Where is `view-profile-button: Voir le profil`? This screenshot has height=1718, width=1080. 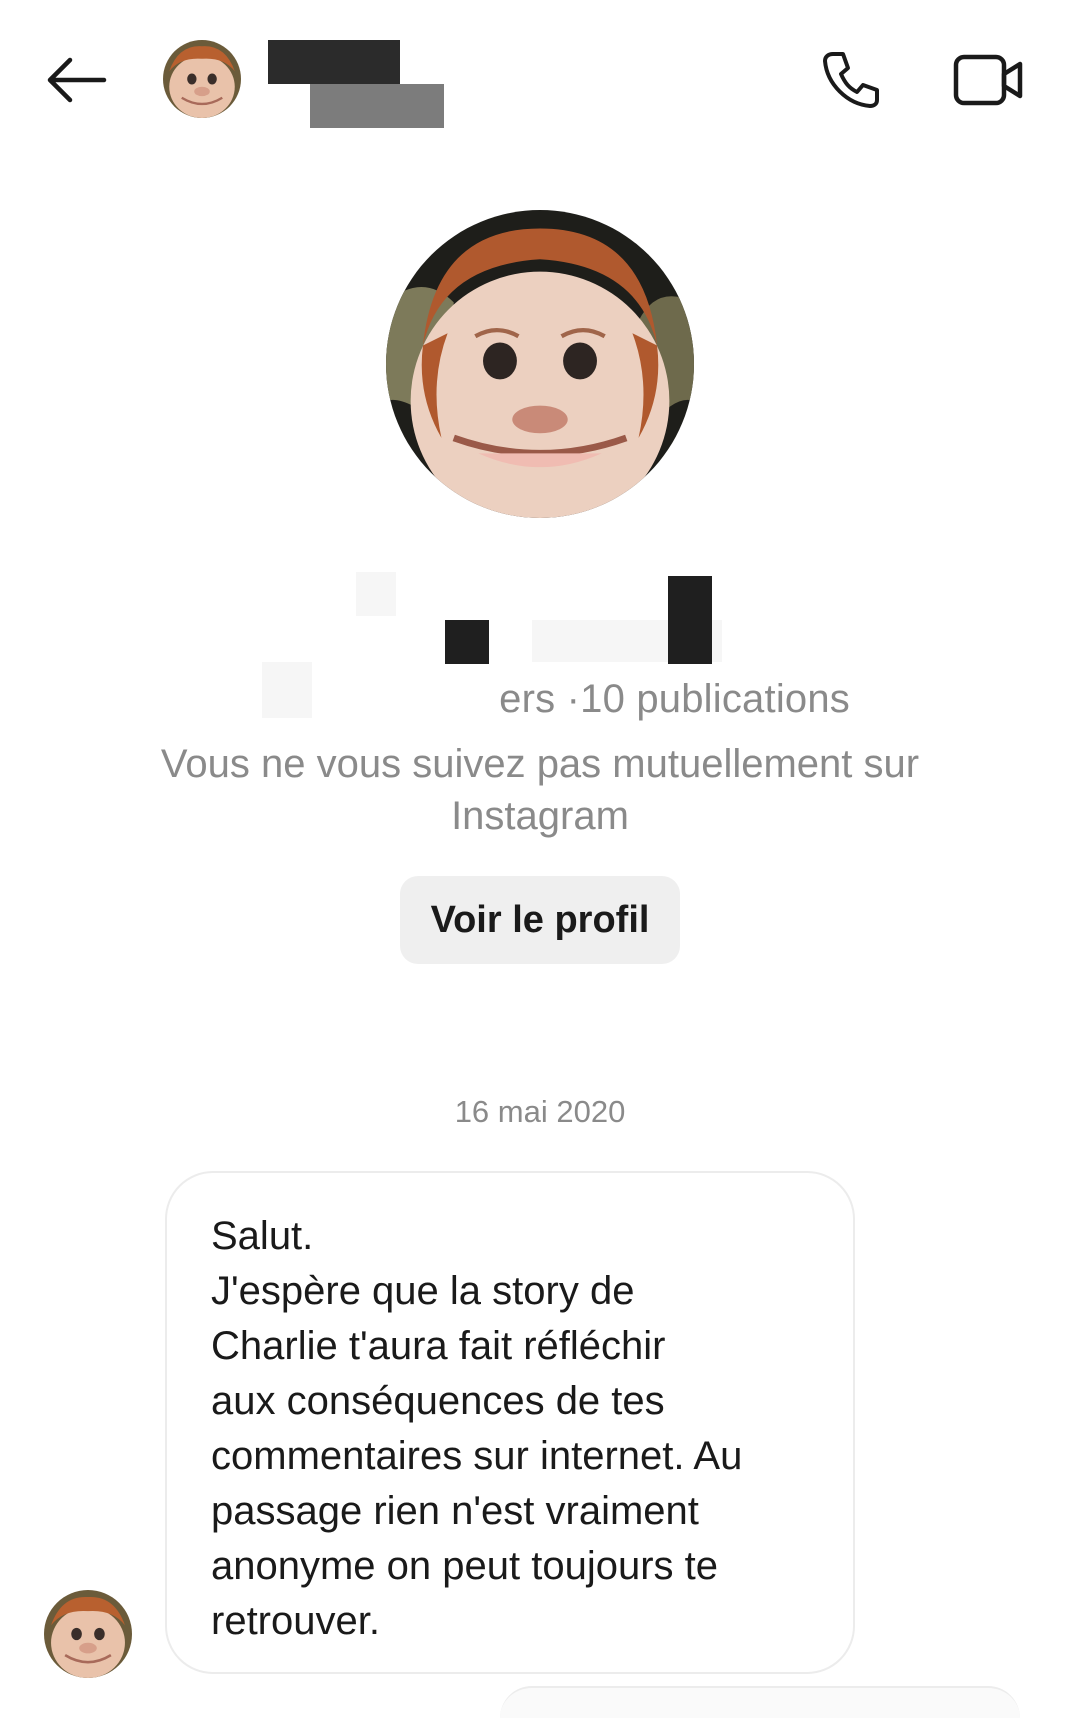
view-profile-button: Voir le profil is located at coordinates (540, 920).